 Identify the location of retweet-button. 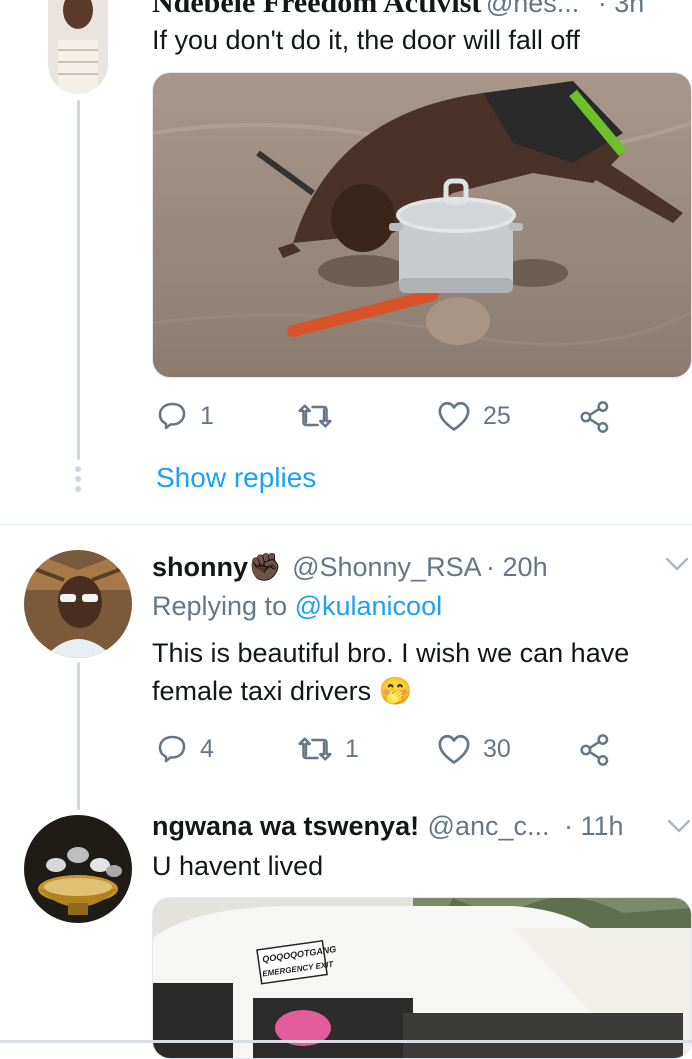
(321, 416).